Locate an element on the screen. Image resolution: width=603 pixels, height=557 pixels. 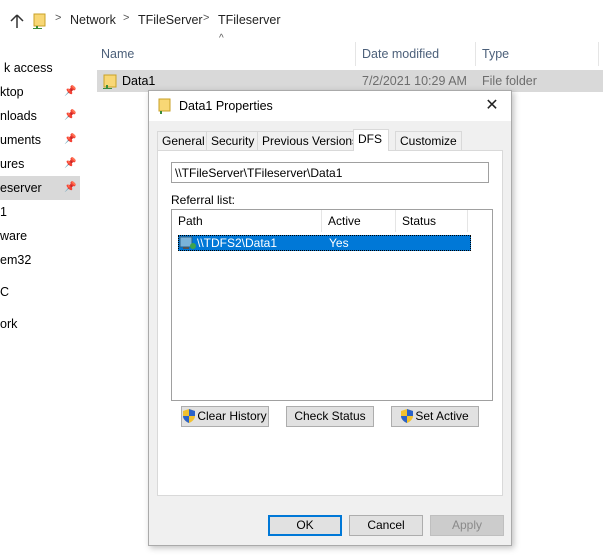
referral-path: \\TDFS2\Data1 is located at coordinates (237, 243).